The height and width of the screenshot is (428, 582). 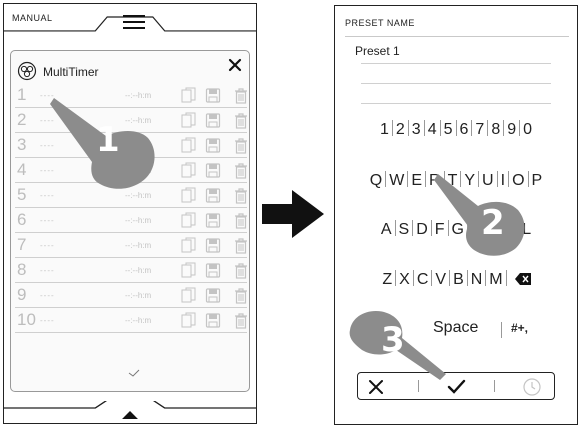 I want to click on timer-index: 6, so click(x=22, y=219).